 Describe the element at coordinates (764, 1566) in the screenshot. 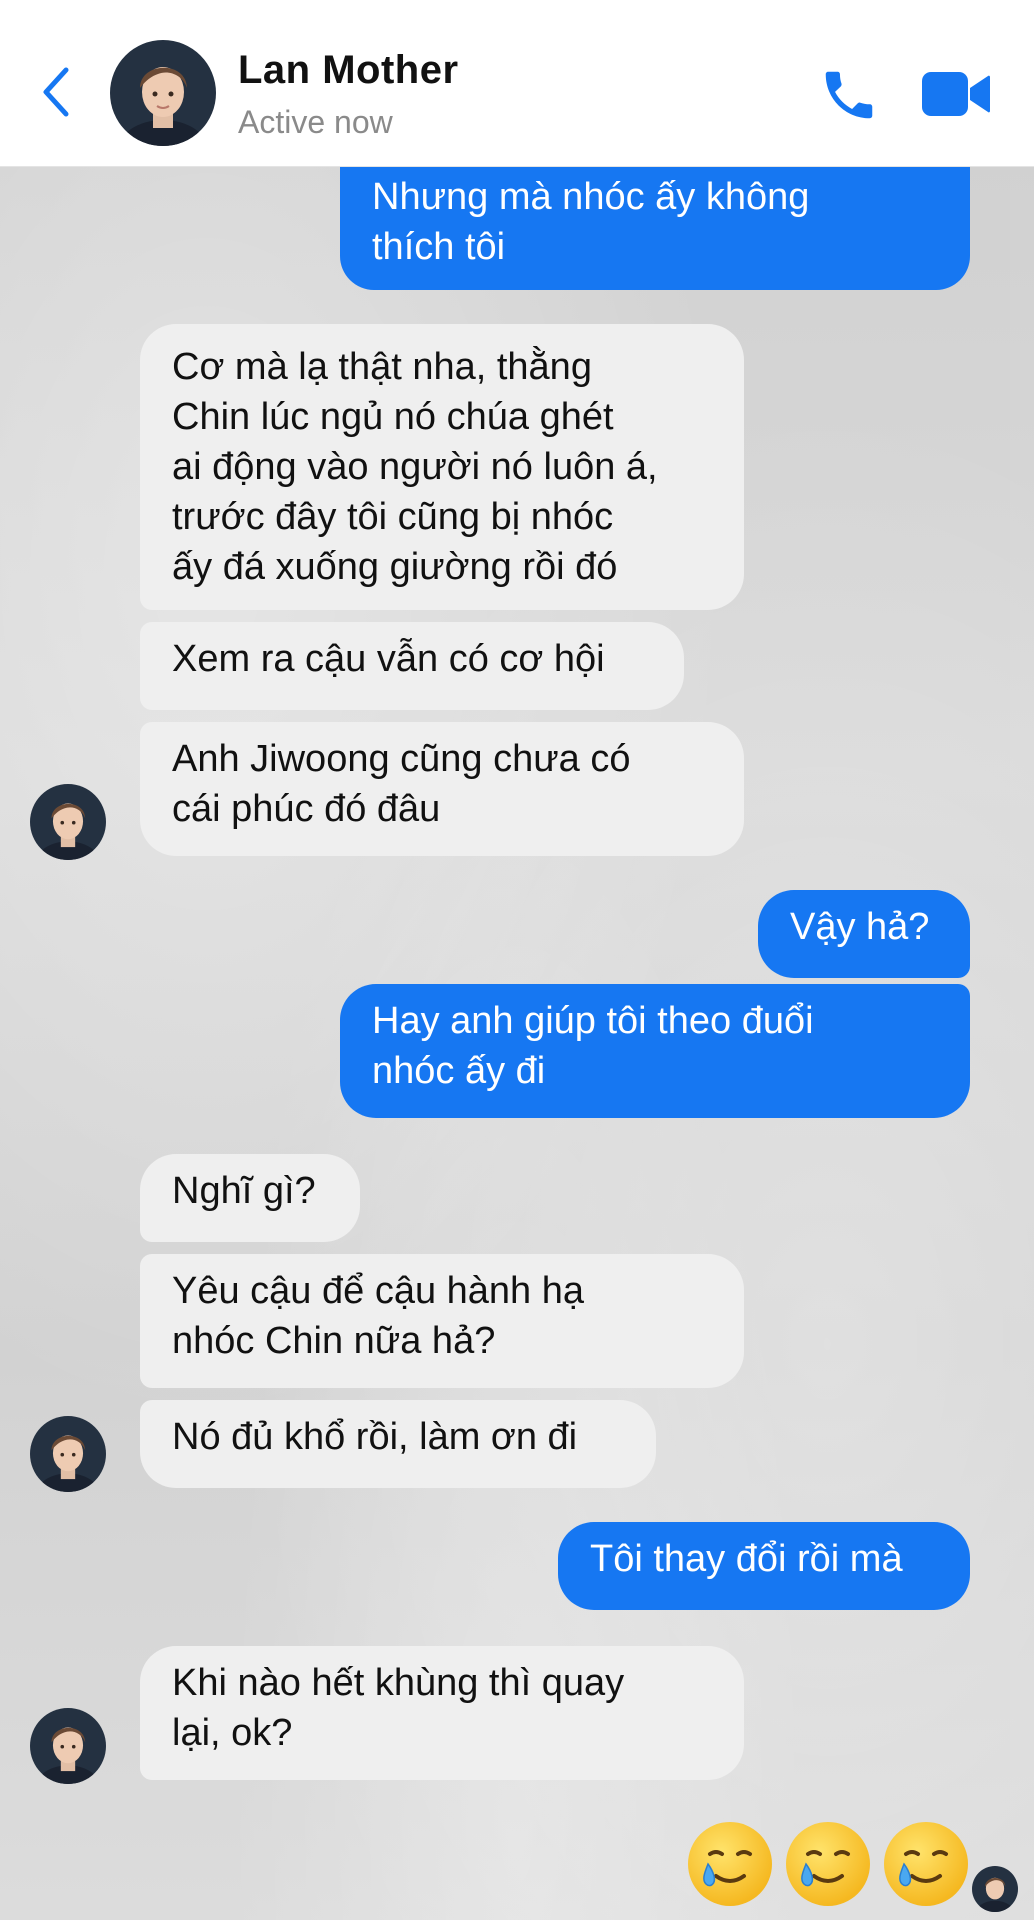

I see `message-sent: Tôi thay đổi rồi mà` at that location.